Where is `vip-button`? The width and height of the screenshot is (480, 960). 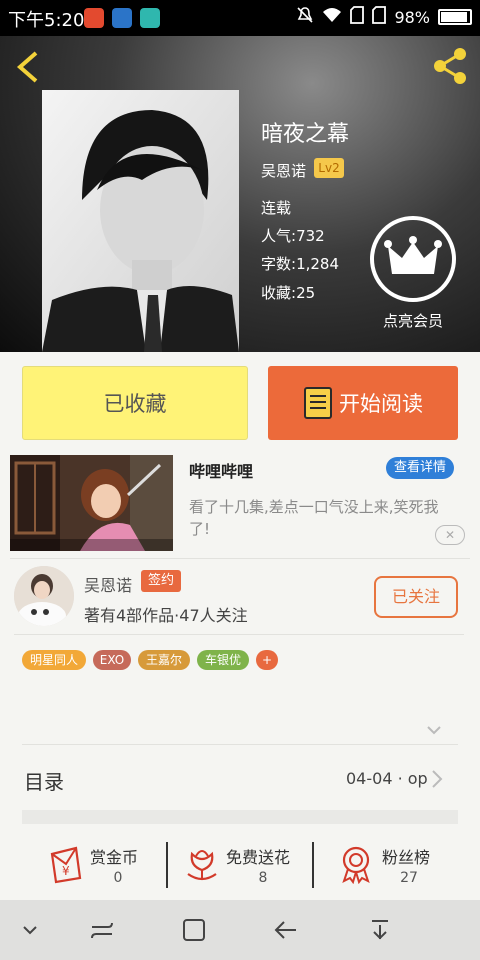 vip-button is located at coordinates (413, 259).